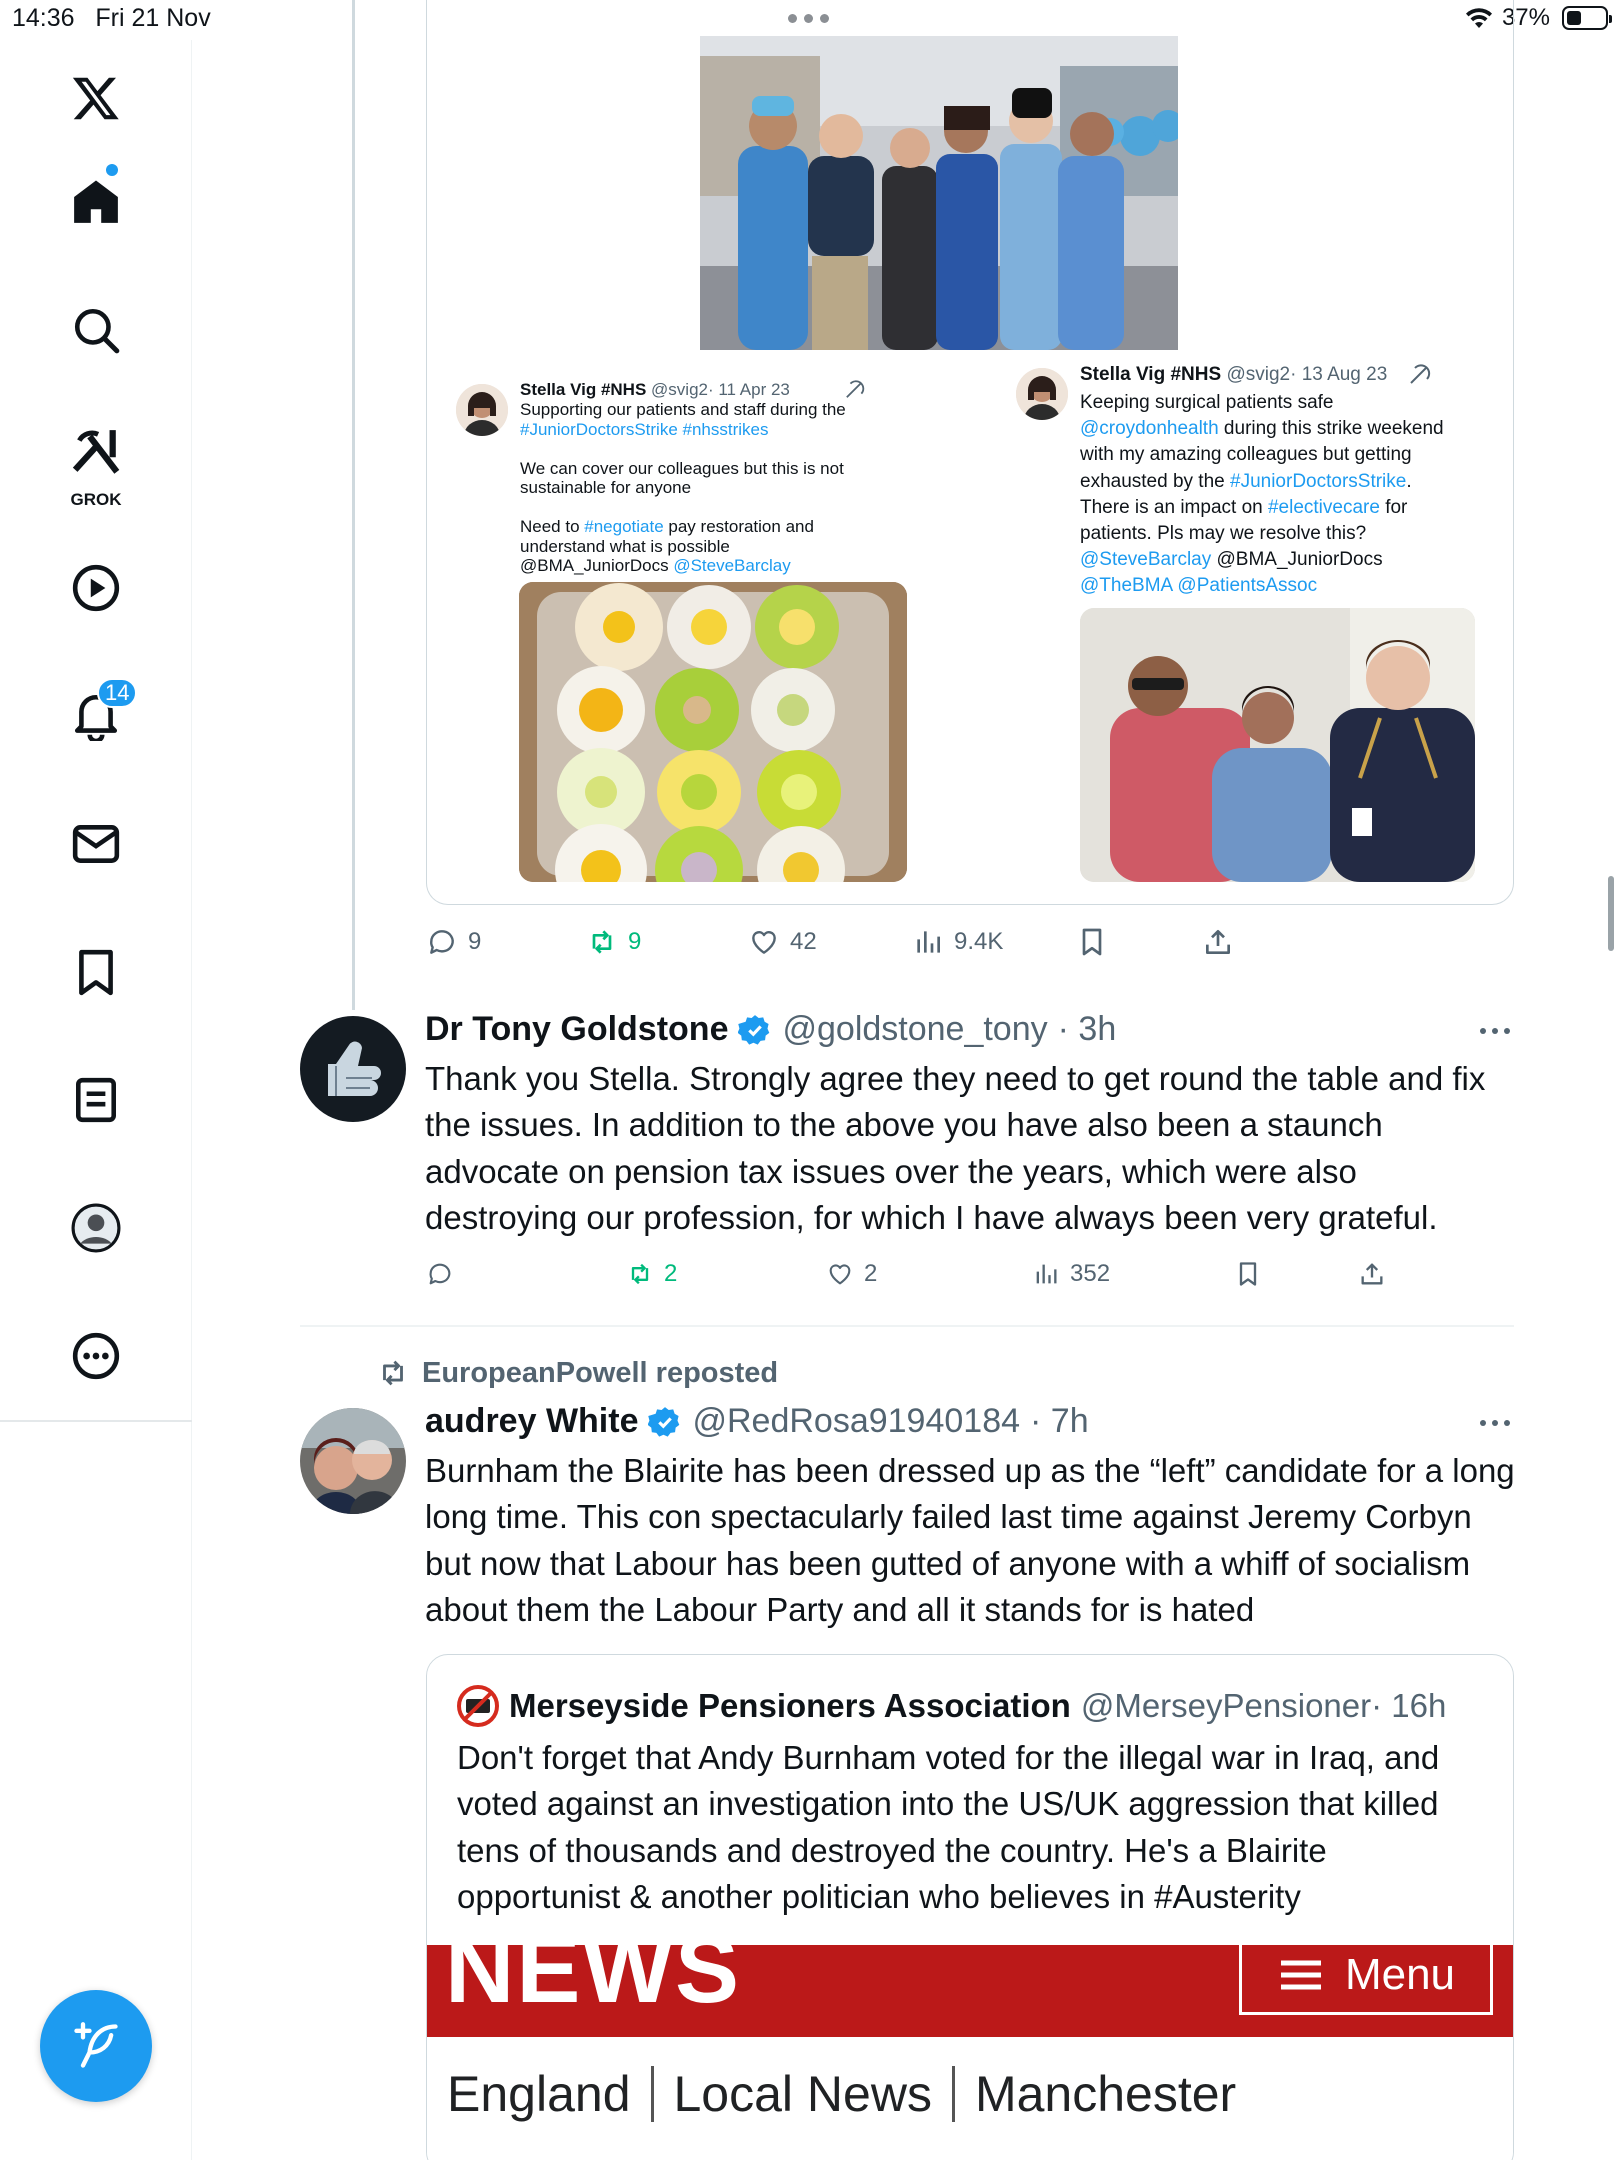 This screenshot has height=2160, width=1620. What do you see at coordinates (655, 389) in the screenshot?
I see `embedded-tweet-left-header: Stella Vig #NHS @svig2· 11 Apr 23` at bounding box center [655, 389].